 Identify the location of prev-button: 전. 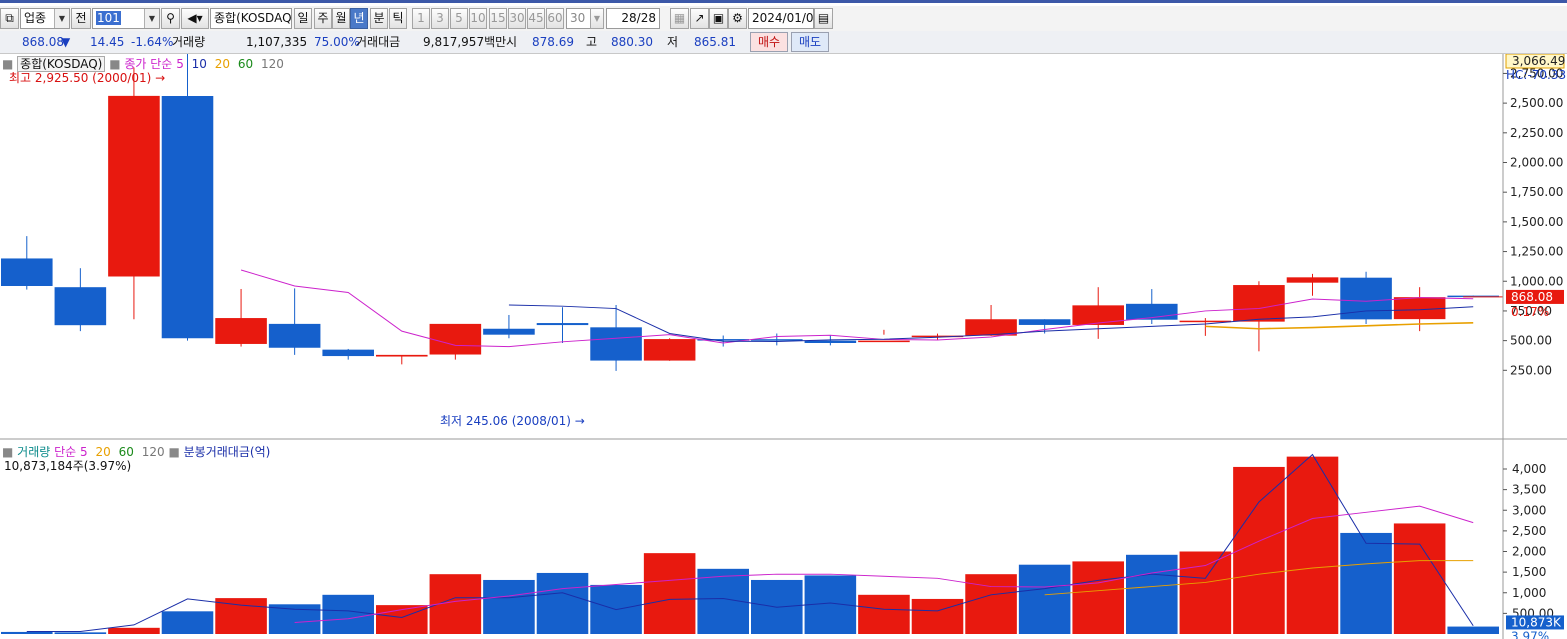
(81, 18).